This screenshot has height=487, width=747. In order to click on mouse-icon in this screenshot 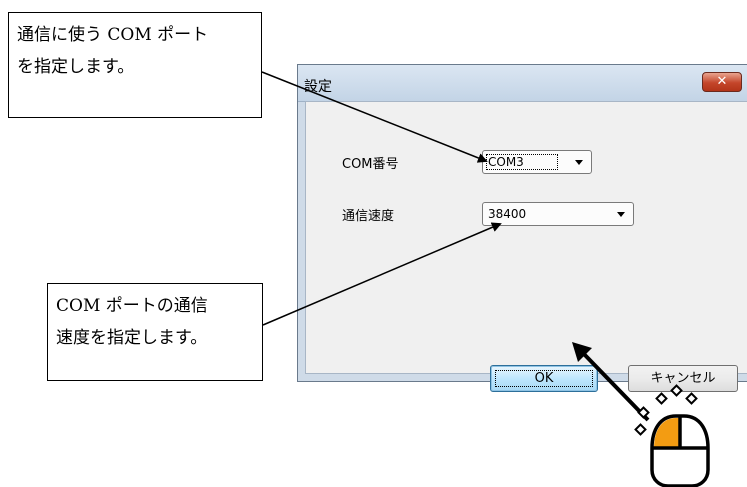, I will do `click(680, 450)`.